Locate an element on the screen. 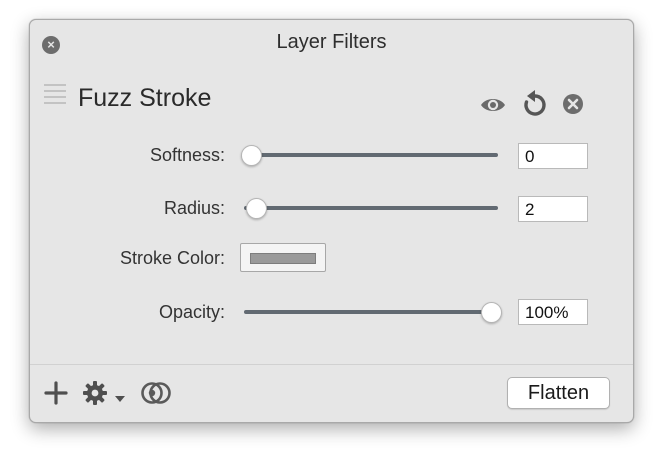 The height and width of the screenshot is (457, 661). gear-icon is located at coordinates (95, 395).